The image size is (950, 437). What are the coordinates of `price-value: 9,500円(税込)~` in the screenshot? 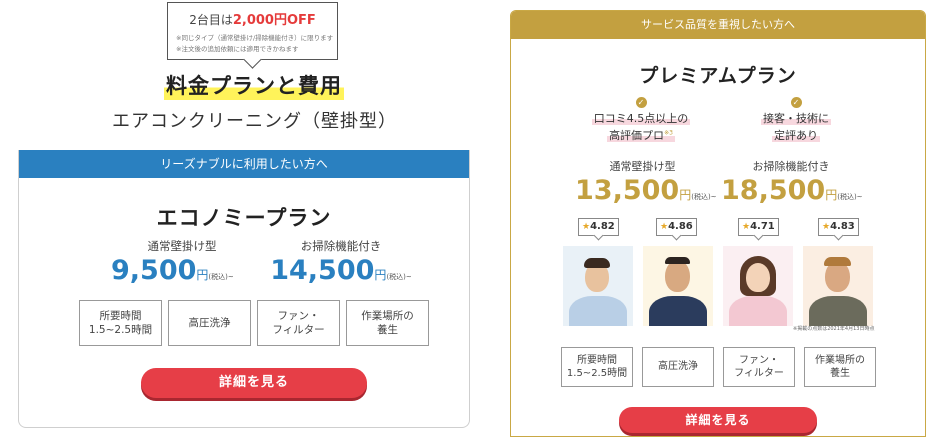 It's located at (182, 270).